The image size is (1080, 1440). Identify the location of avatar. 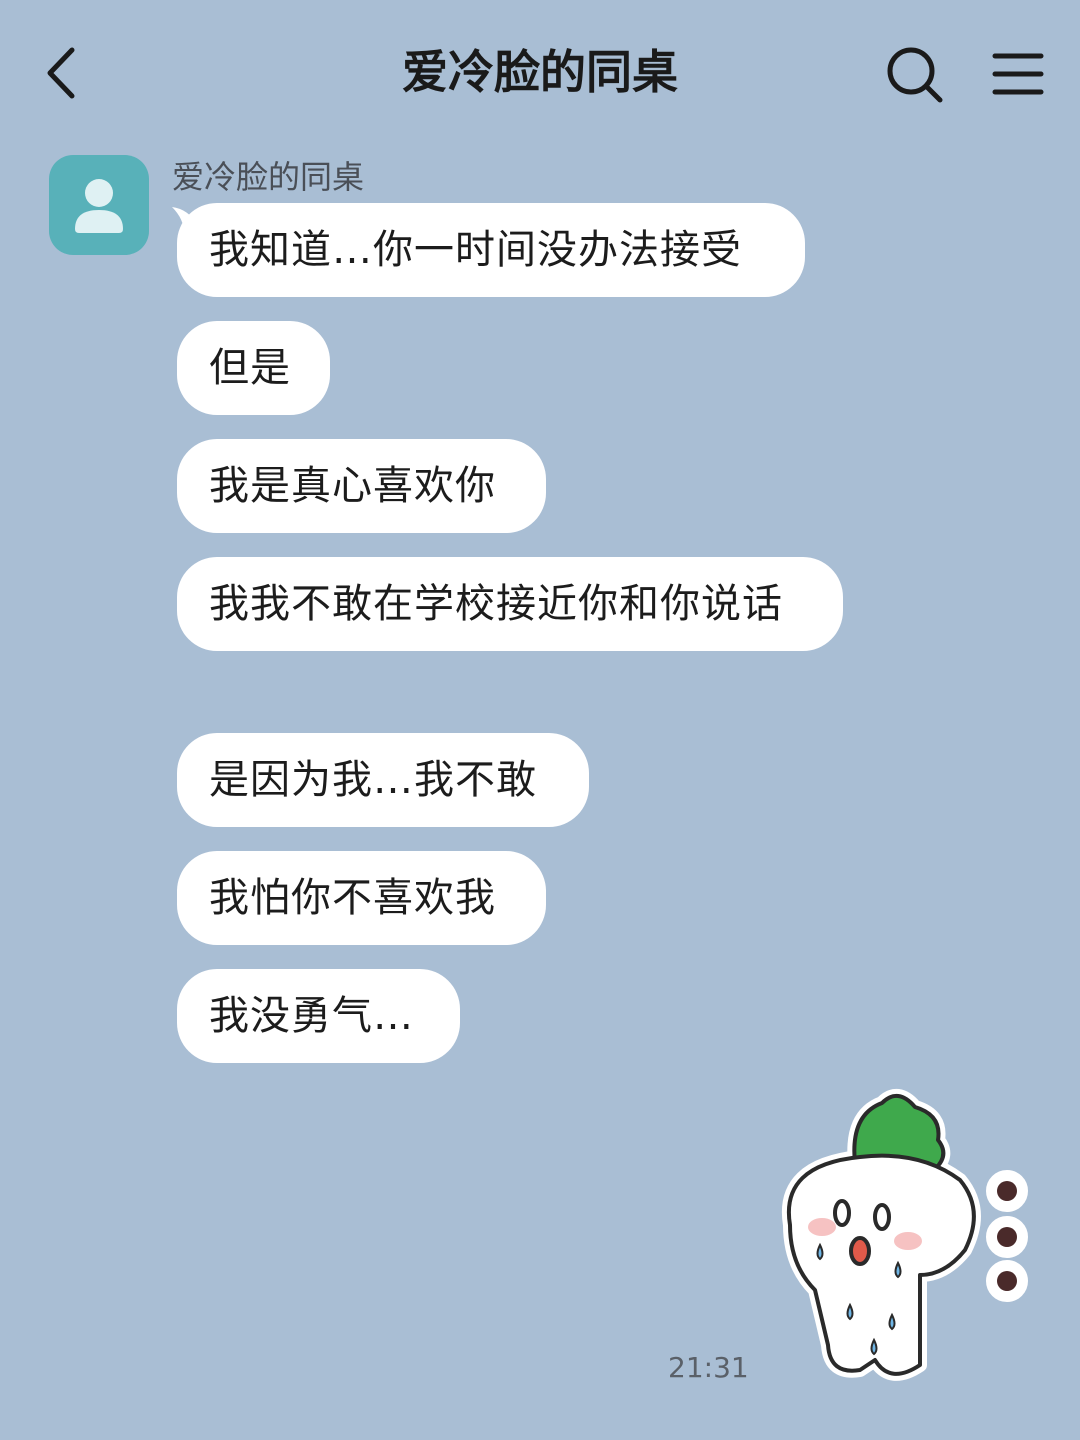
(99, 205).